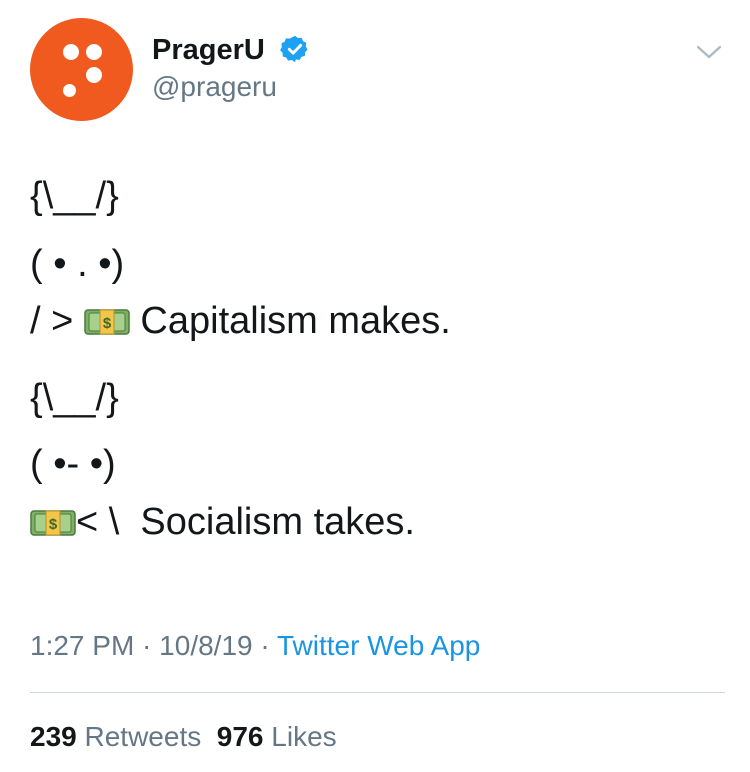 Image resolution: width=750 pixels, height=772 pixels. Describe the element at coordinates (214, 87) in the screenshot. I see `user-handle: @prageru` at that location.